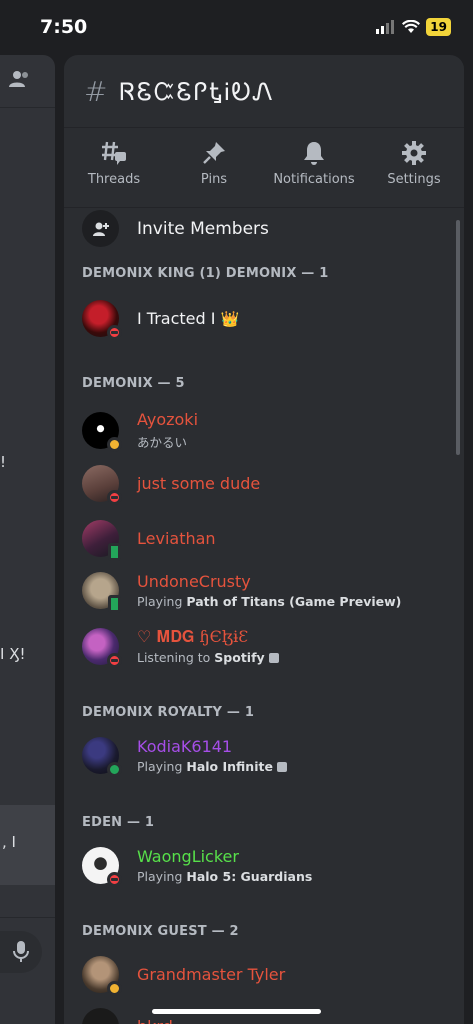 The width and height of the screenshot is (473, 1024). Describe the element at coordinates (236, 1011) in the screenshot. I see `home-indicator` at that location.